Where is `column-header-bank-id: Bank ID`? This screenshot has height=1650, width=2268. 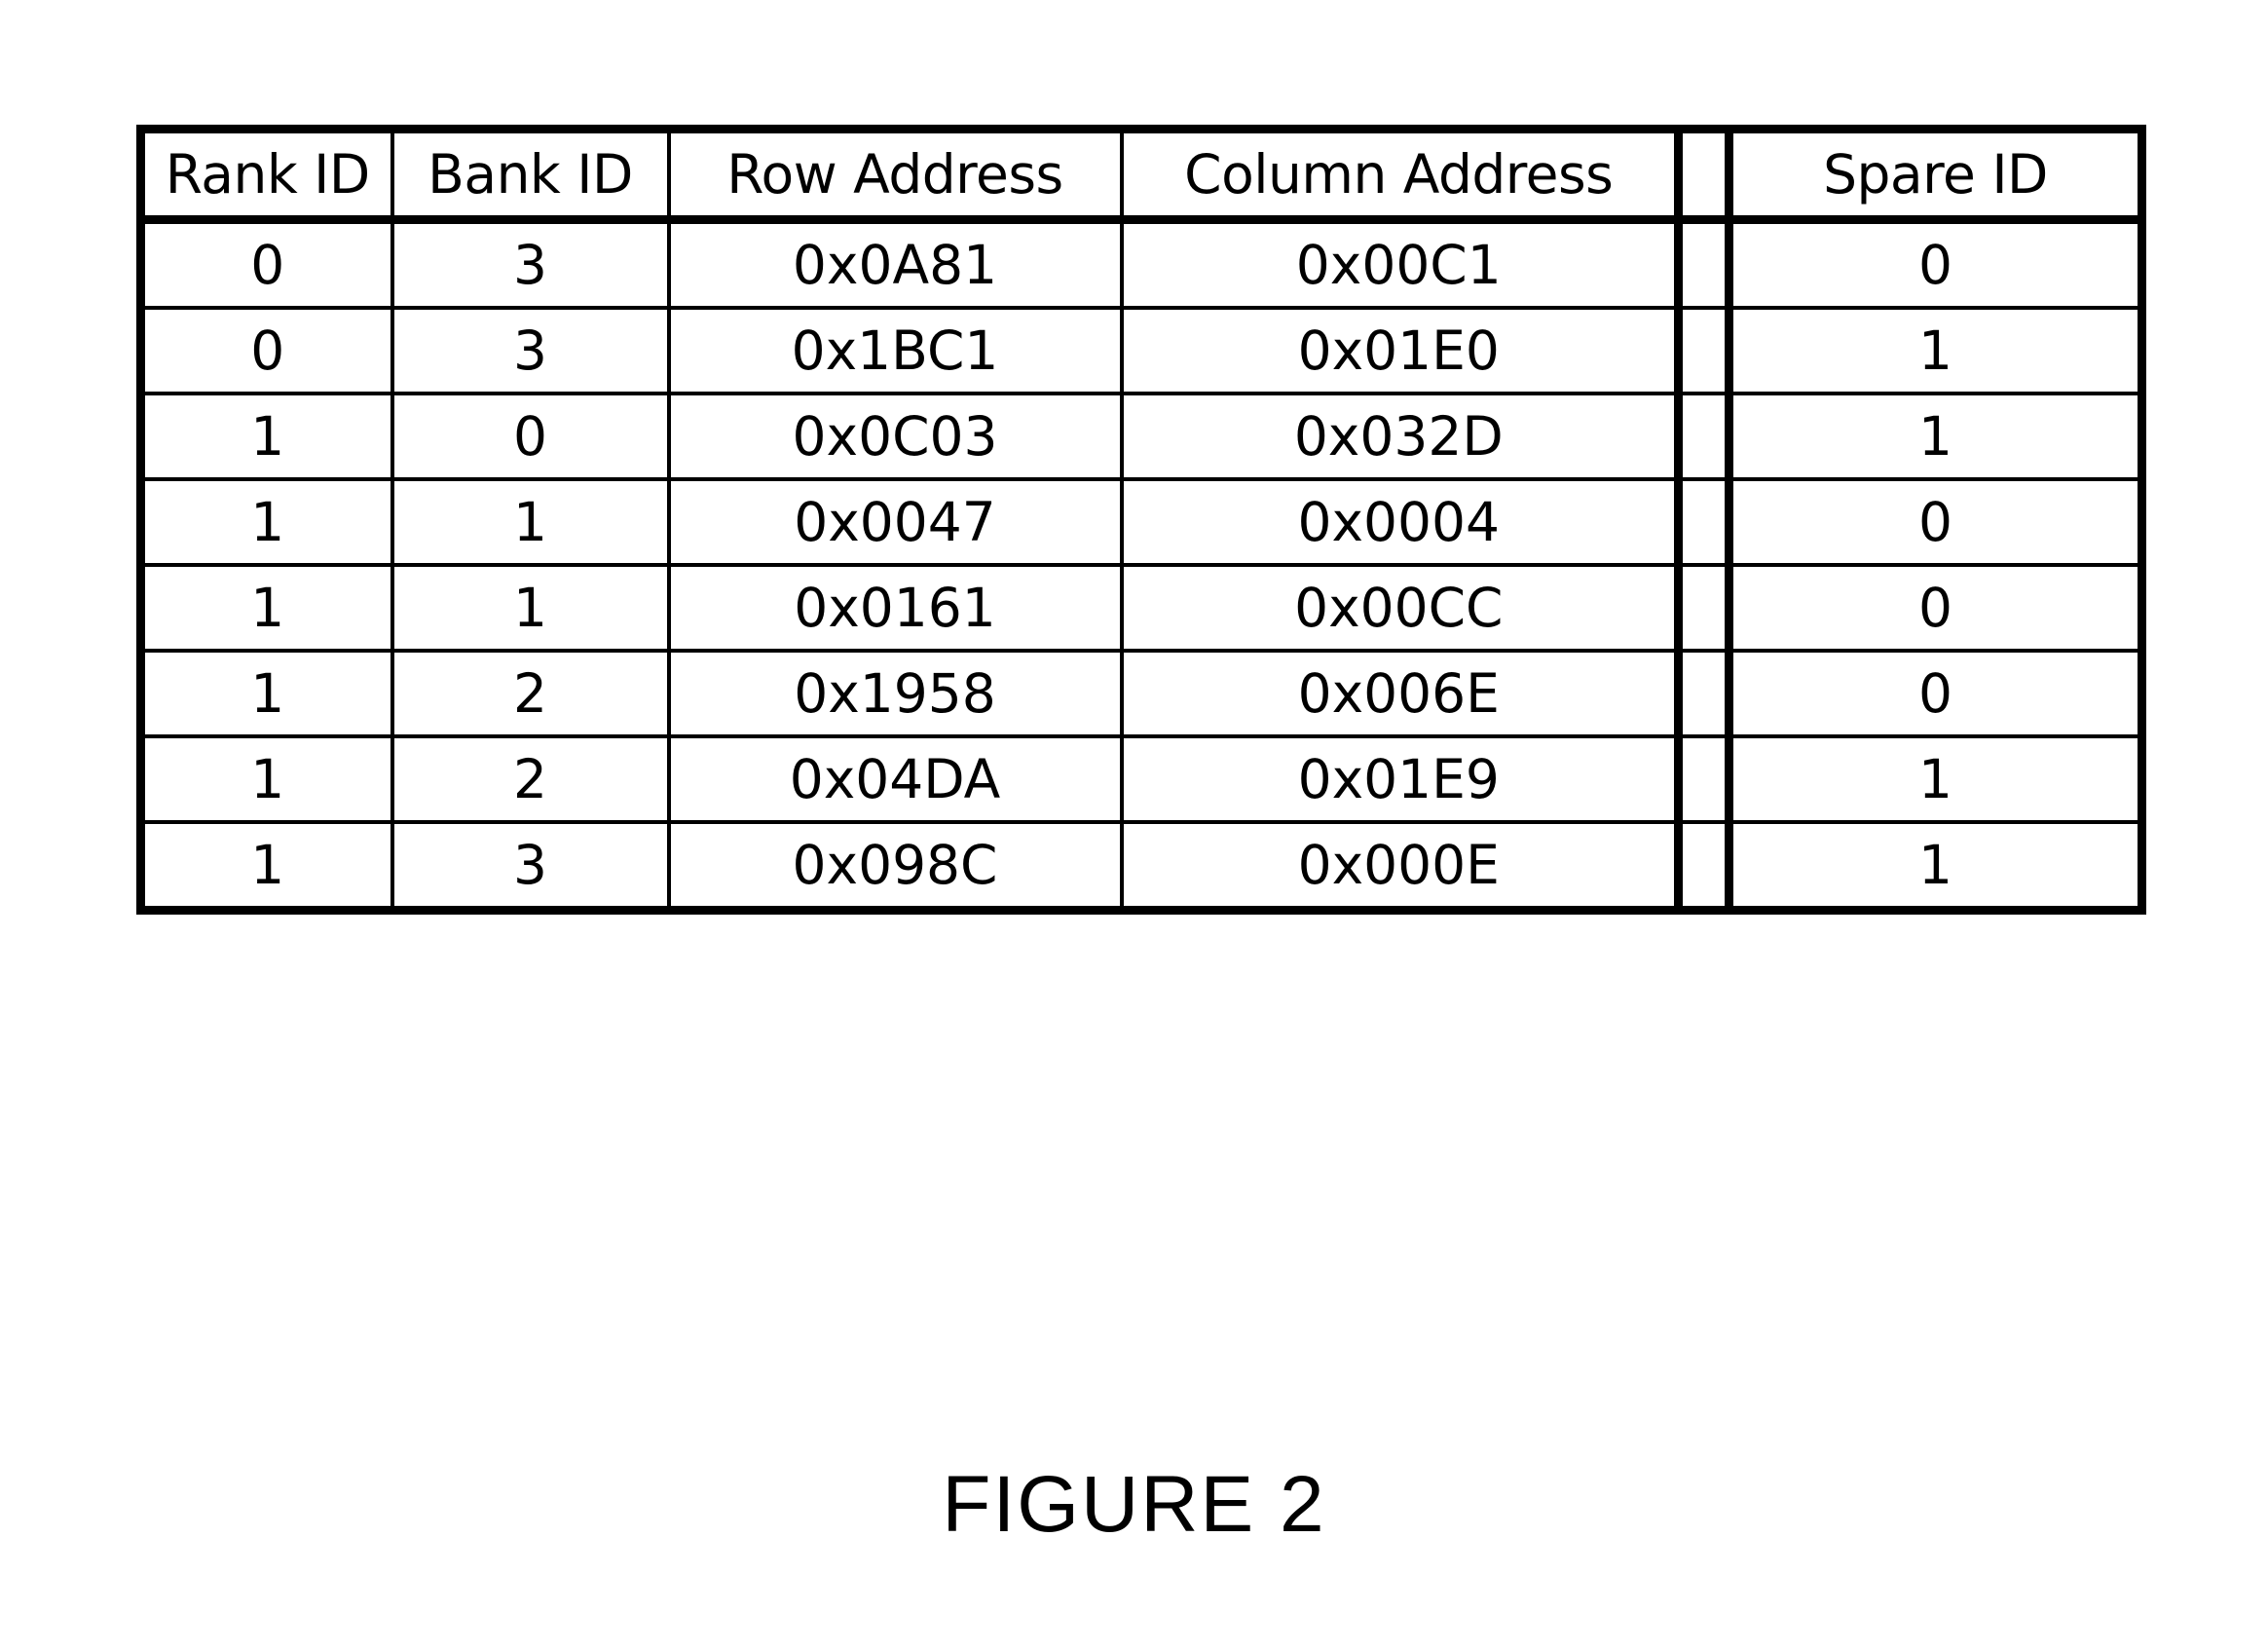
column-header-bank-id: Bank ID is located at coordinates (530, 176).